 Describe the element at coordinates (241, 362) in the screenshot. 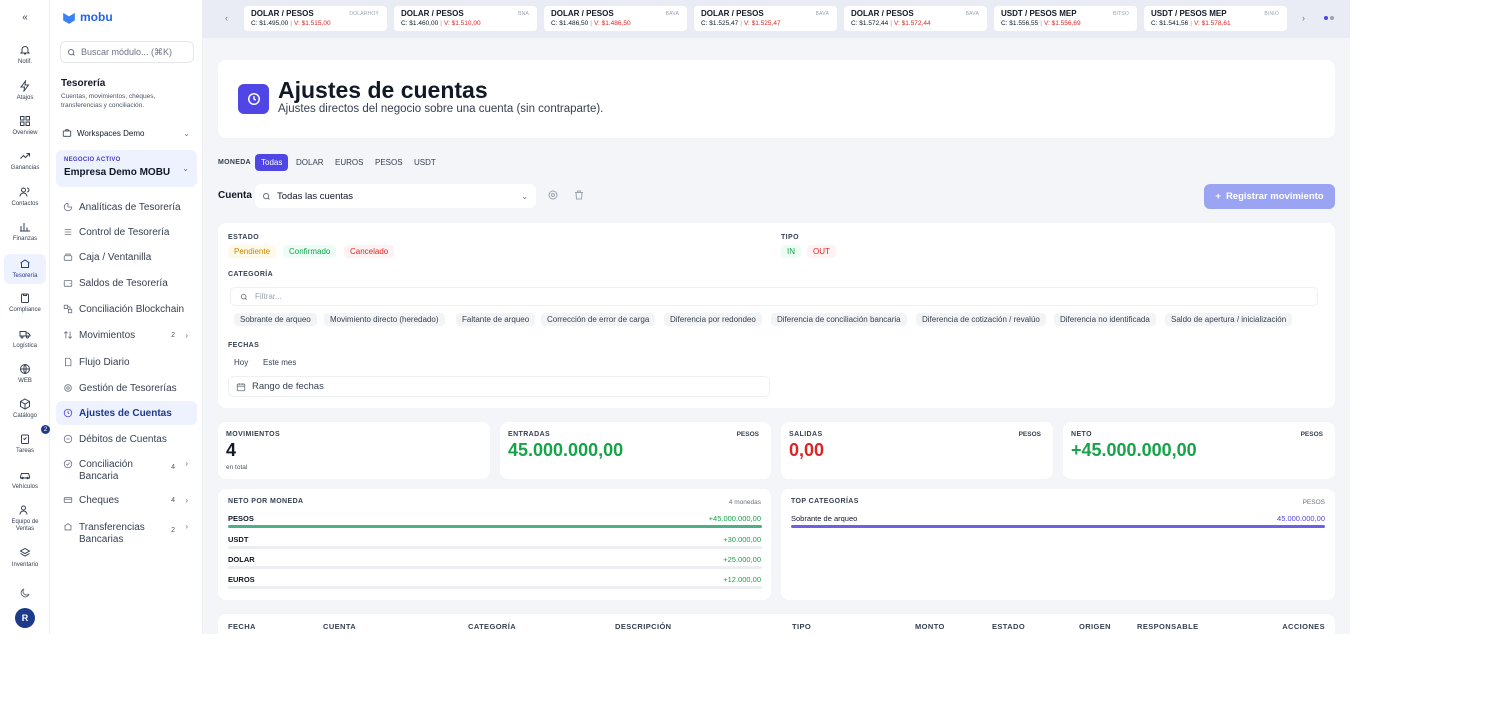

I see `fecha-chip-hoy: Hoy` at that location.